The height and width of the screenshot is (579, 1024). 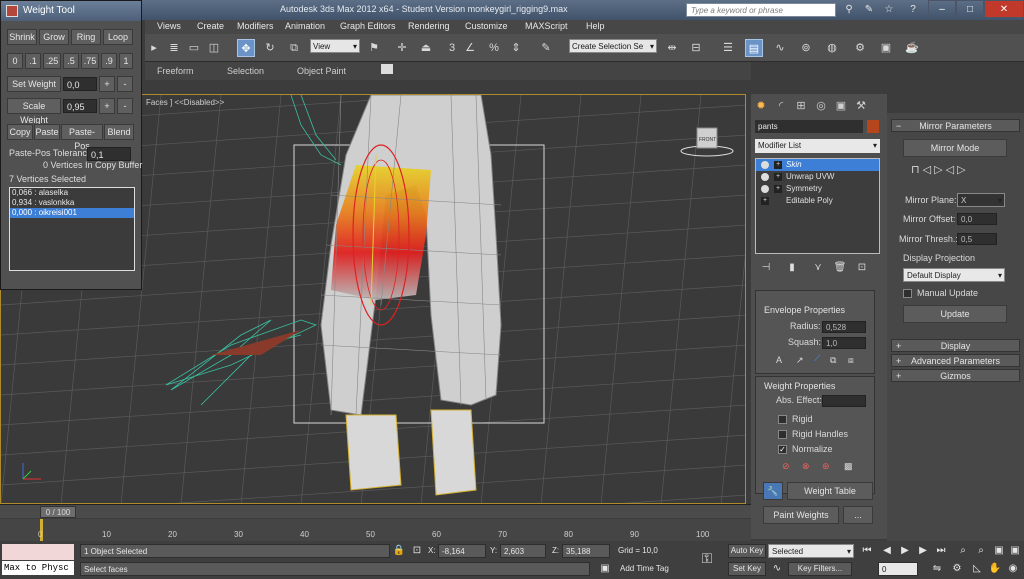 What do you see at coordinates (54, 37) in the screenshot?
I see `grow-button: Grow` at bounding box center [54, 37].